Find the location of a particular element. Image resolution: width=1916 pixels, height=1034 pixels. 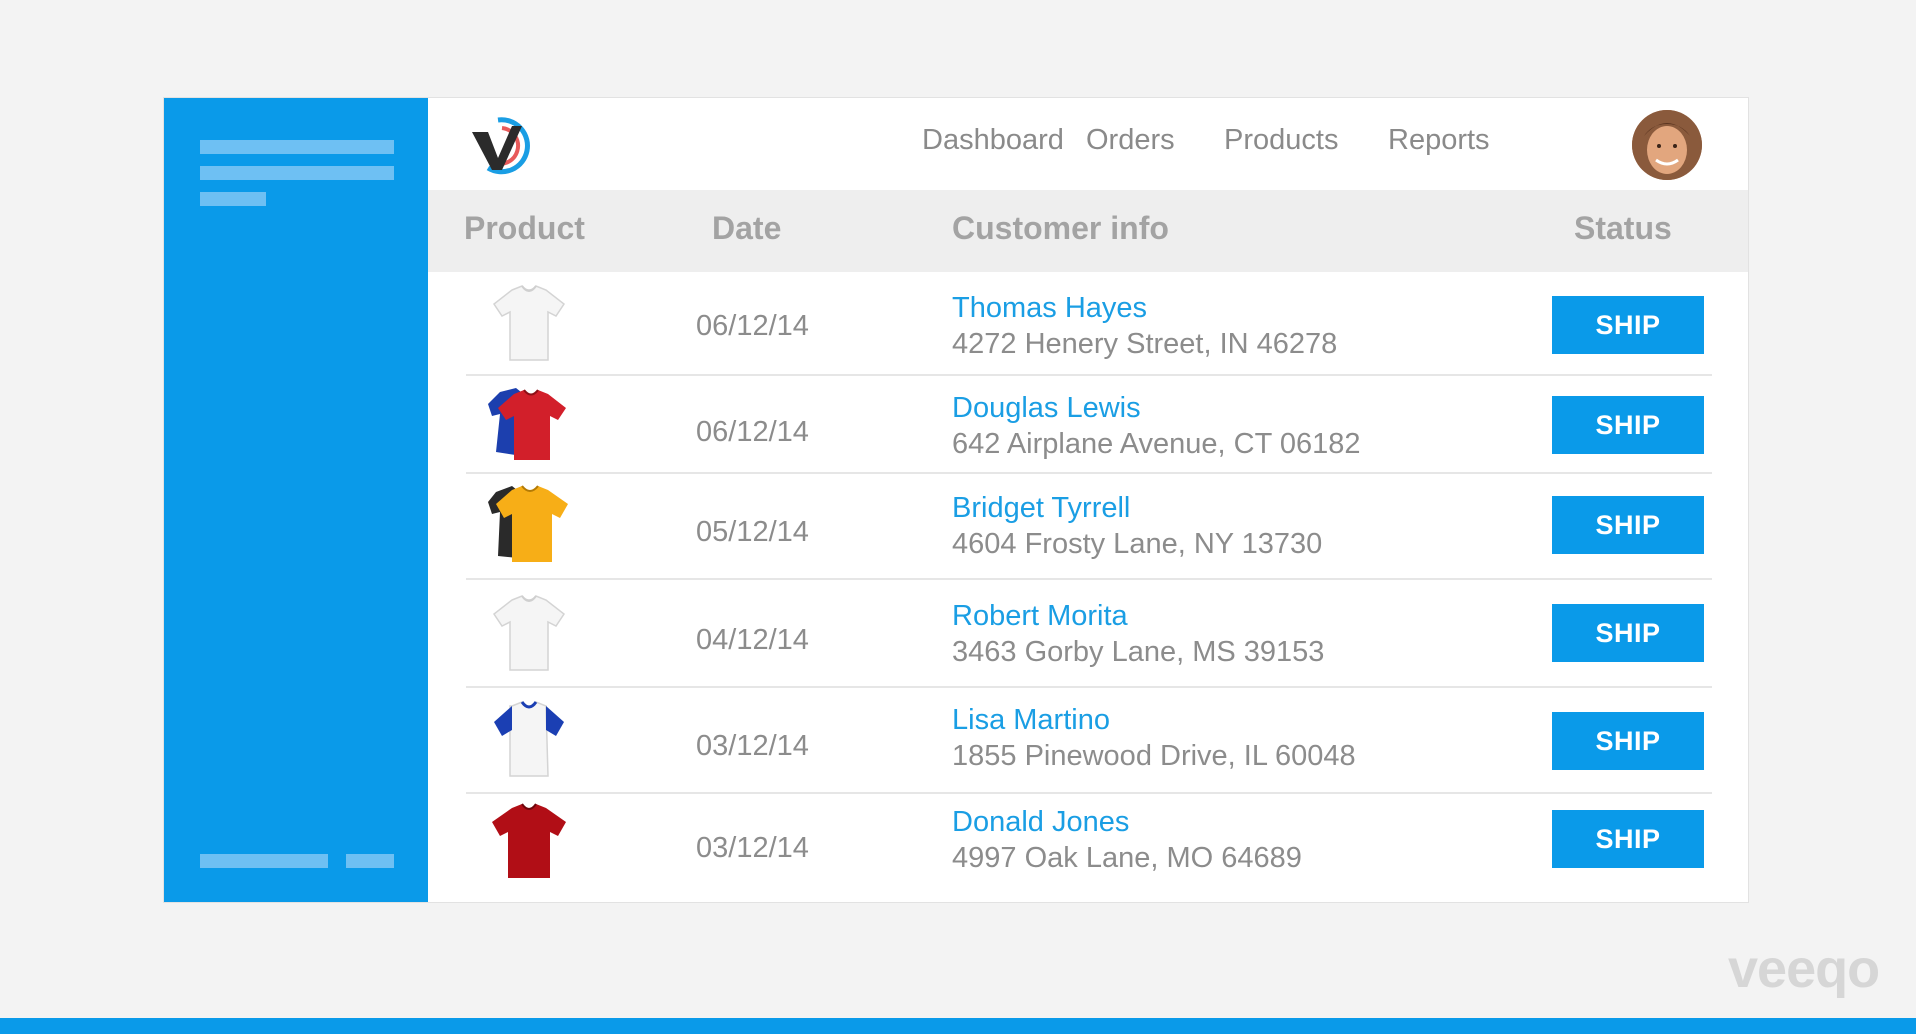

customer-name-link: Douglas Lewis is located at coordinates (1046, 408).